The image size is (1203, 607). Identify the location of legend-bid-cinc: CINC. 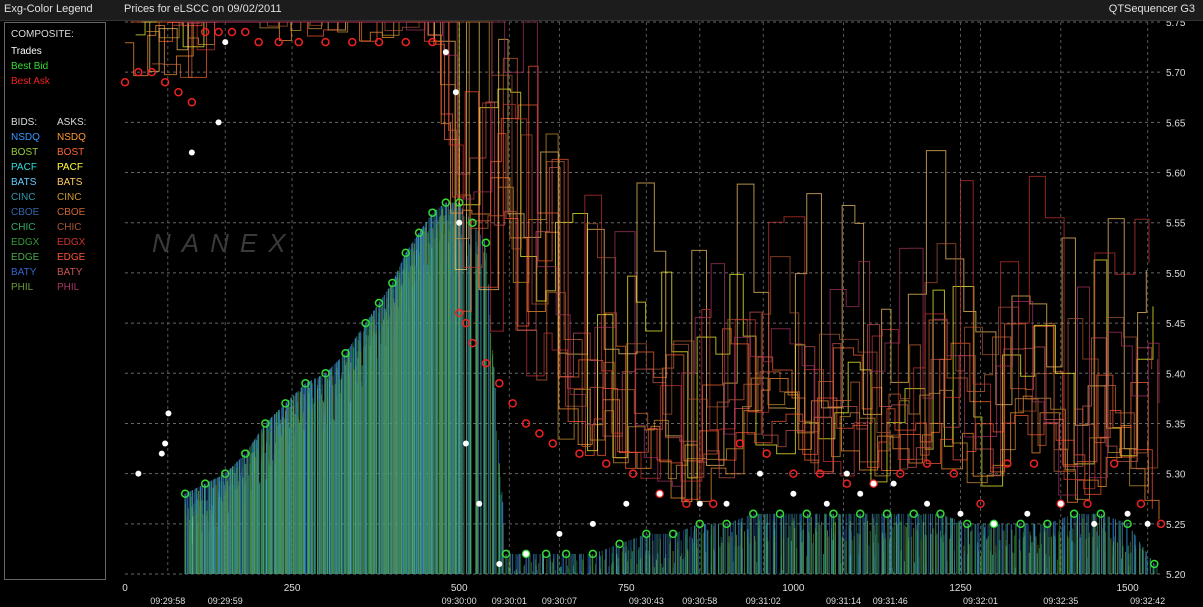
(23, 197).